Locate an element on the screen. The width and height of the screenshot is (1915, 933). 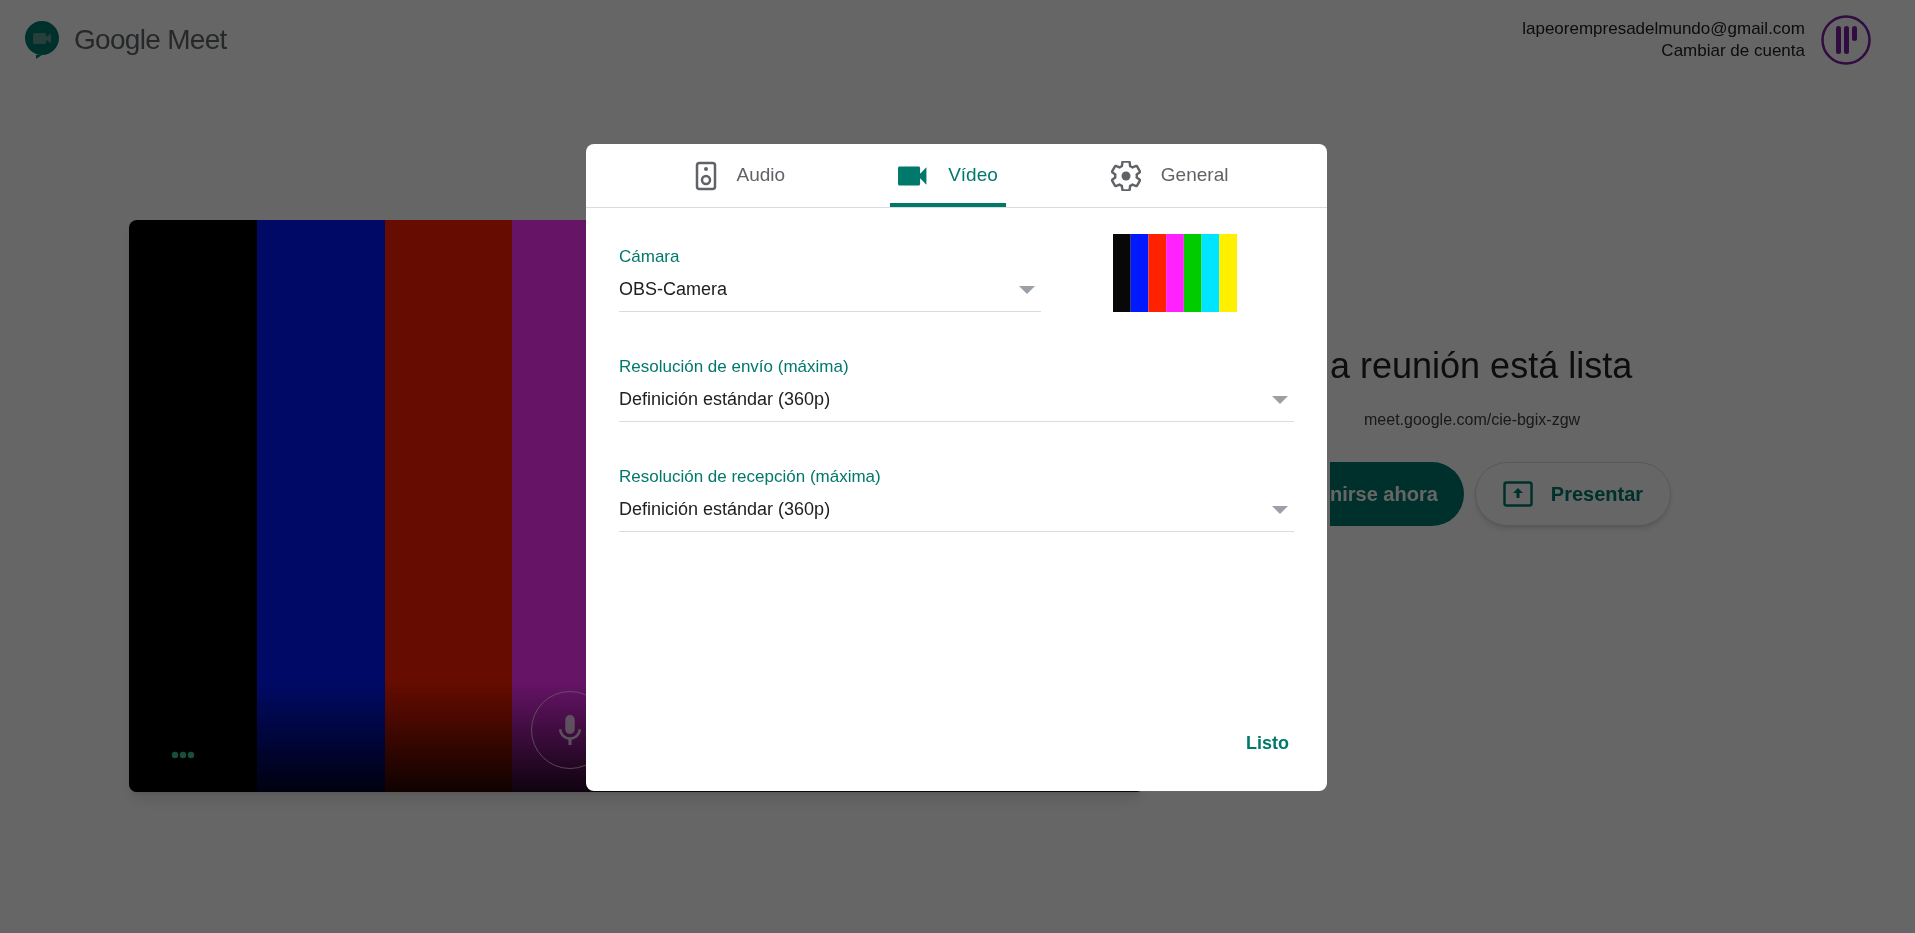
speaker-icon is located at coordinates (705, 175).